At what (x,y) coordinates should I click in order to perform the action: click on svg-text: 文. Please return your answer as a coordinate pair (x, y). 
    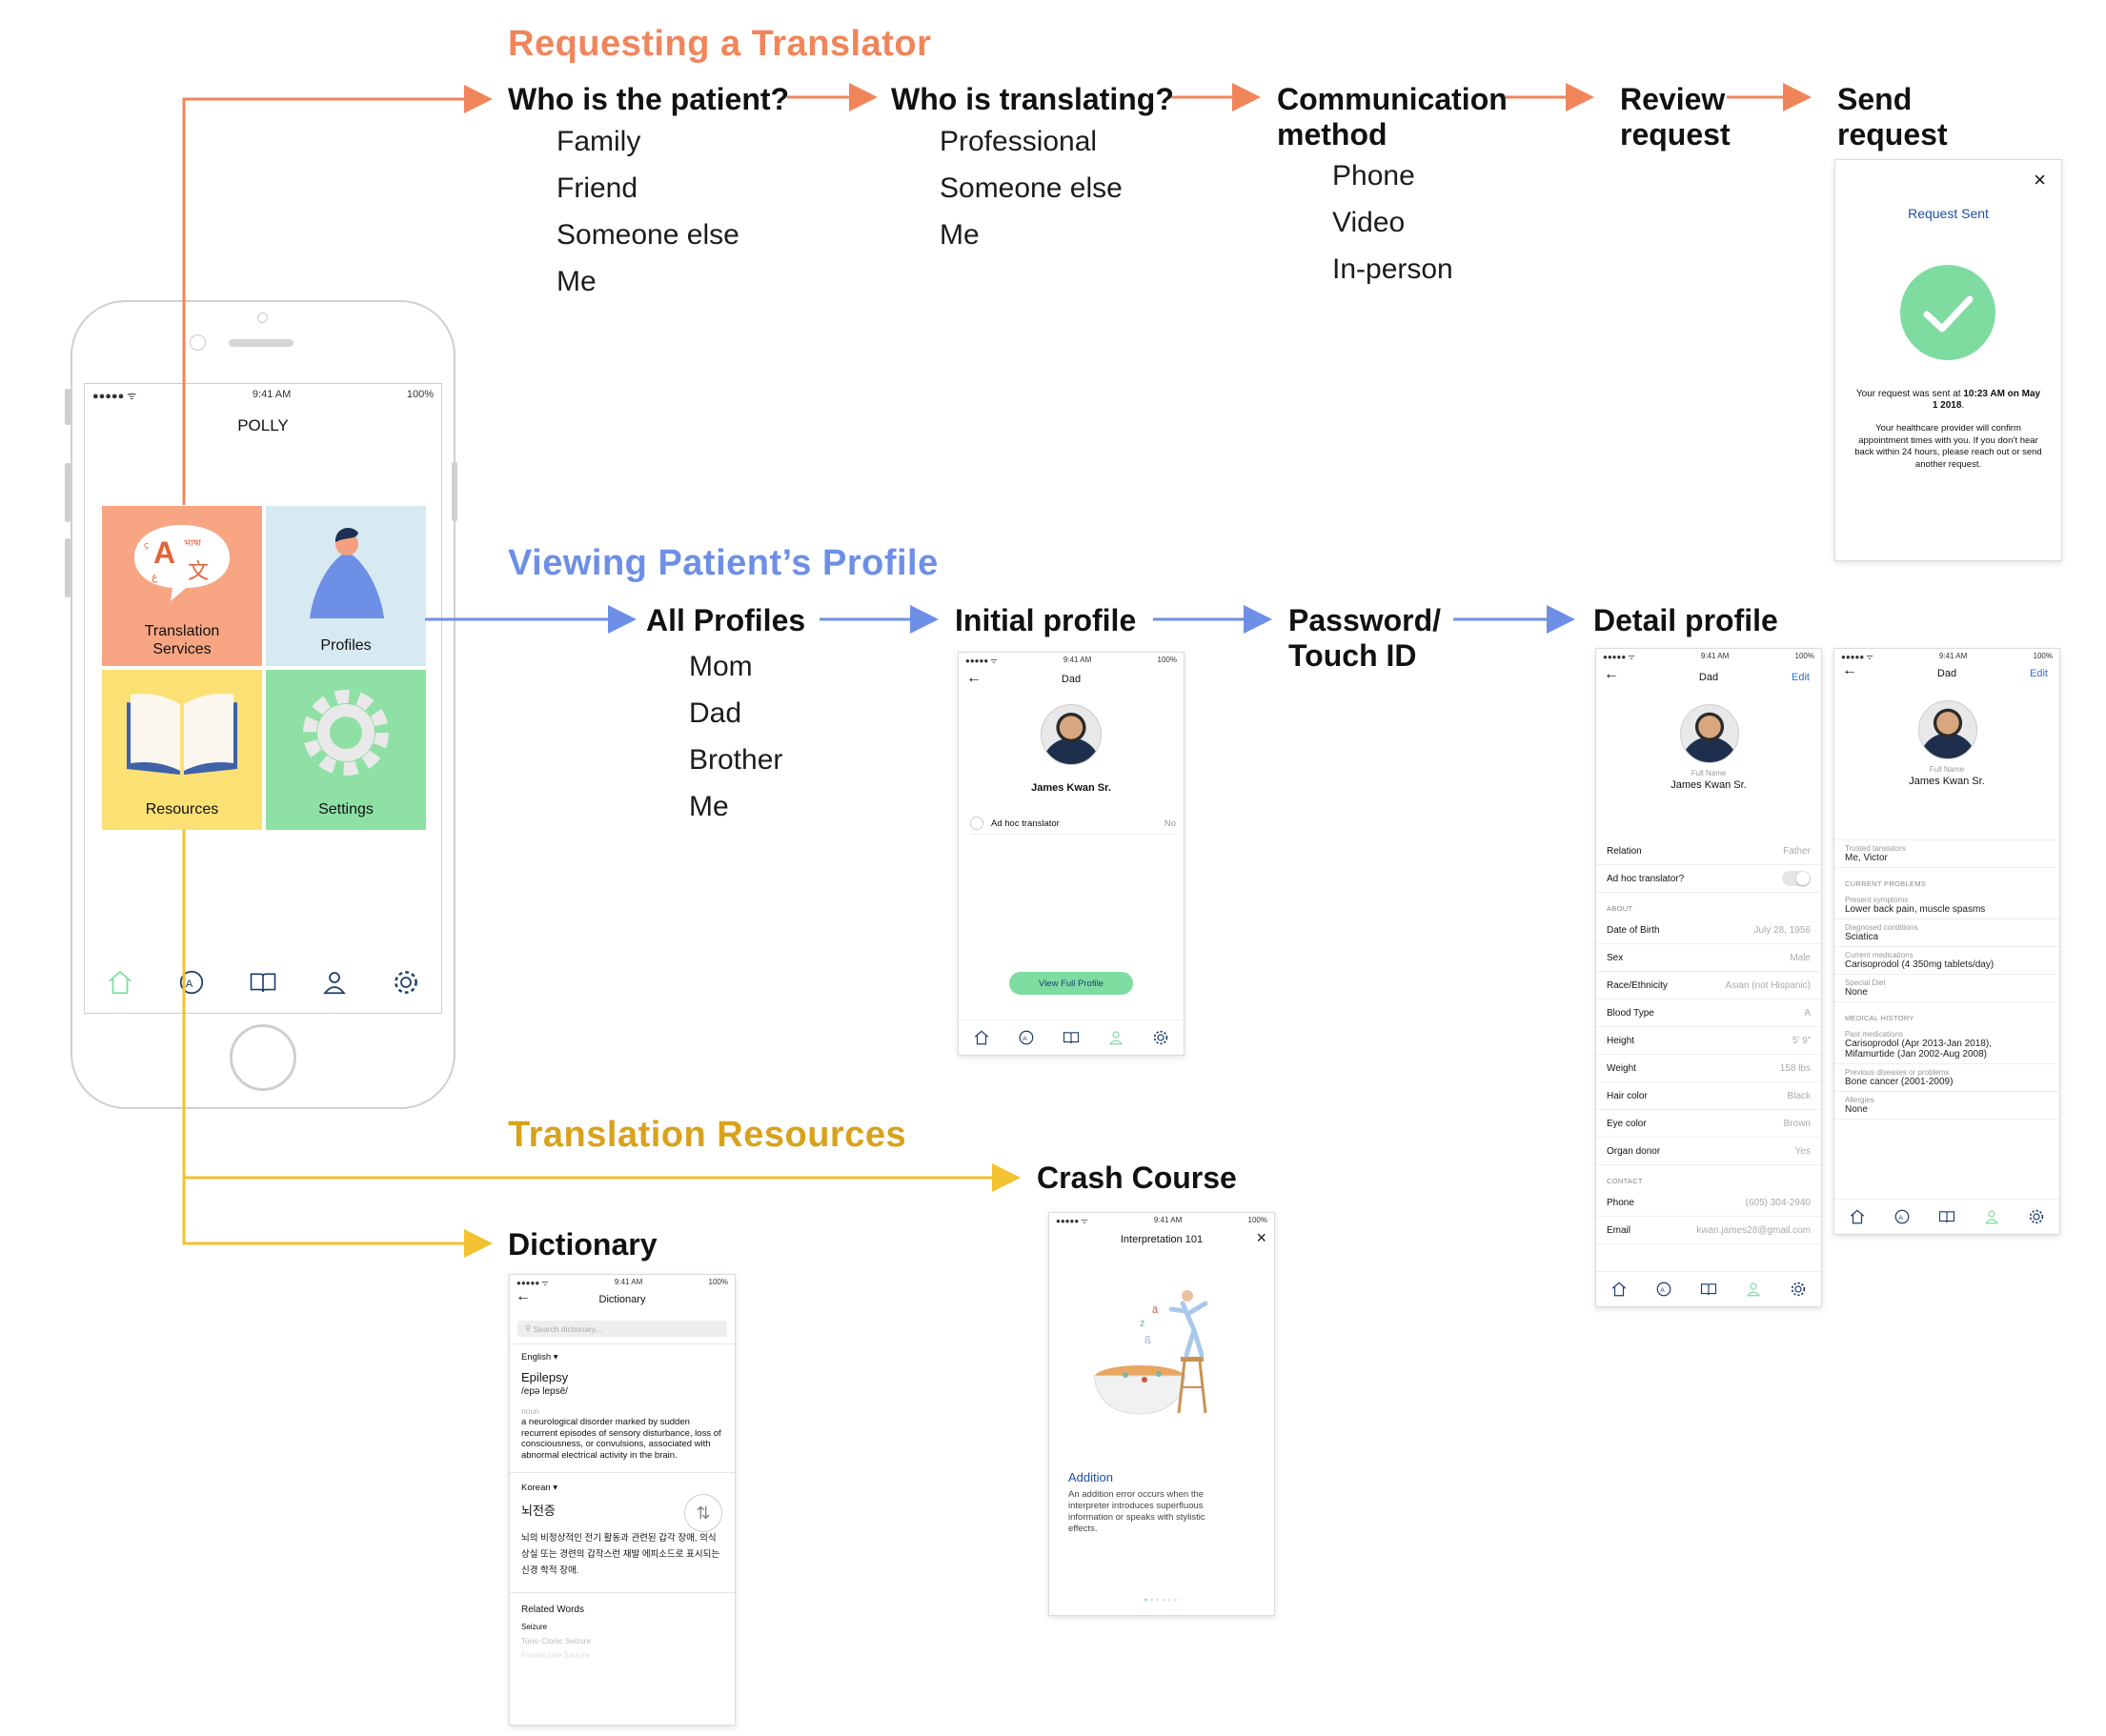
    Looking at the image, I should click on (198, 572).